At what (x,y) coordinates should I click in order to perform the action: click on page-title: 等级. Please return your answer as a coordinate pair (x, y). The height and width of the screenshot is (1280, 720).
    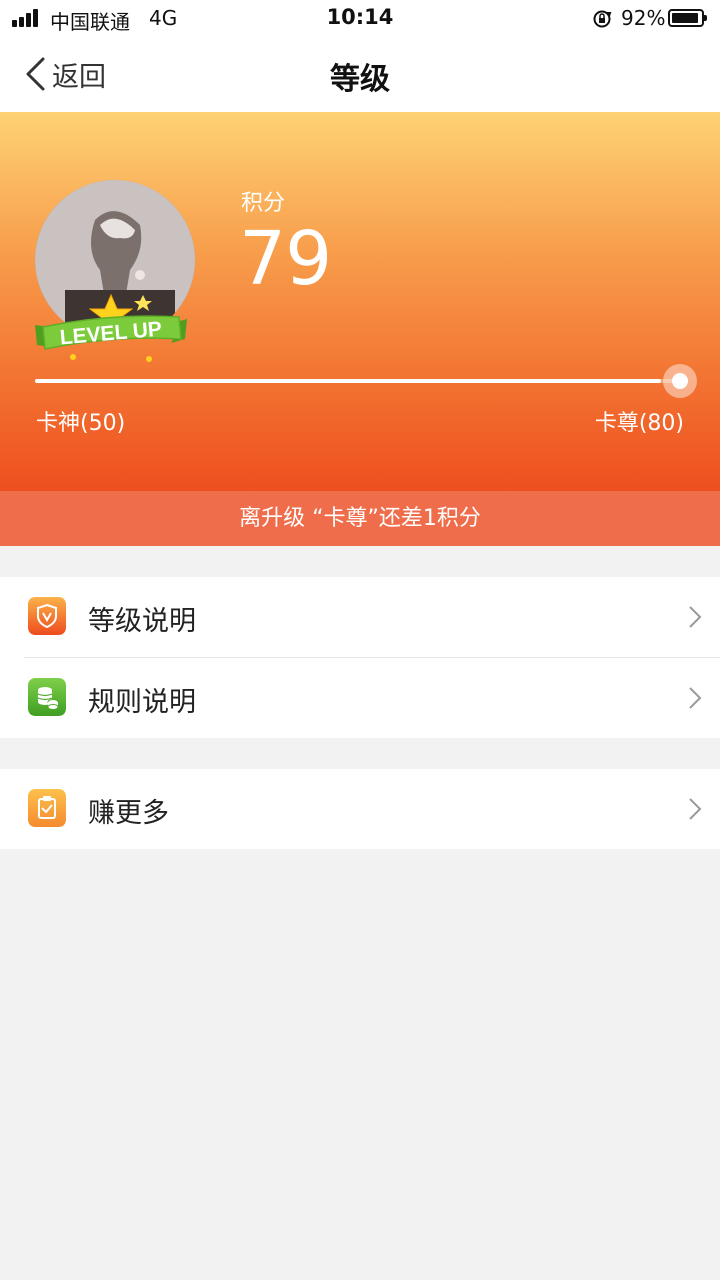
    Looking at the image, I should click on (360, 79).